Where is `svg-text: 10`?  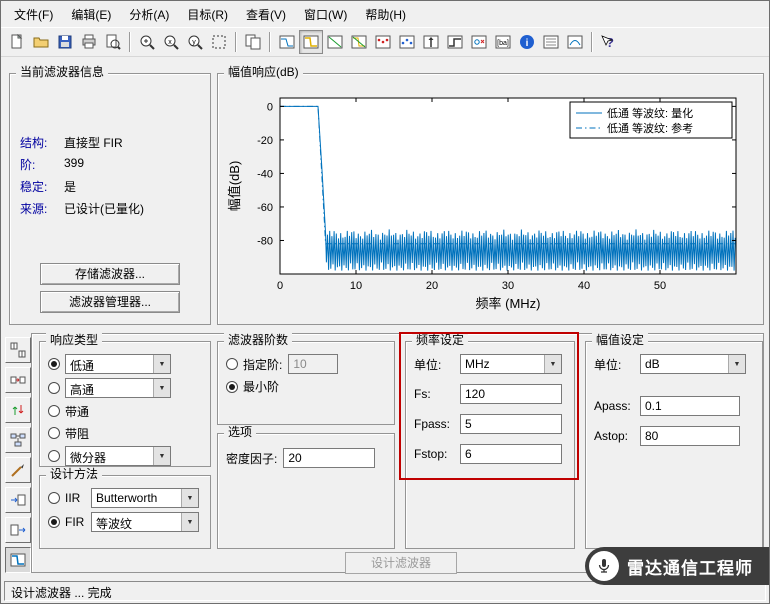 svg-text: 10 is located at coordinates (356, 286).